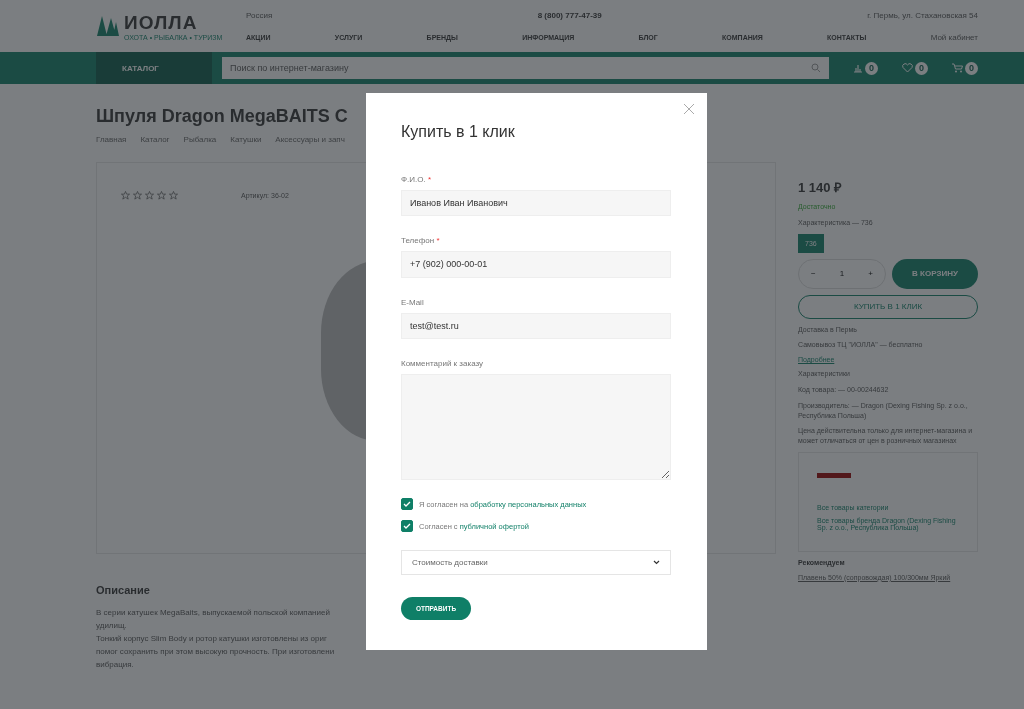 This screenshot has width=1024, height=709. I want to click on delivery-cost-select: Стоимость доставки, so click(536, 563).